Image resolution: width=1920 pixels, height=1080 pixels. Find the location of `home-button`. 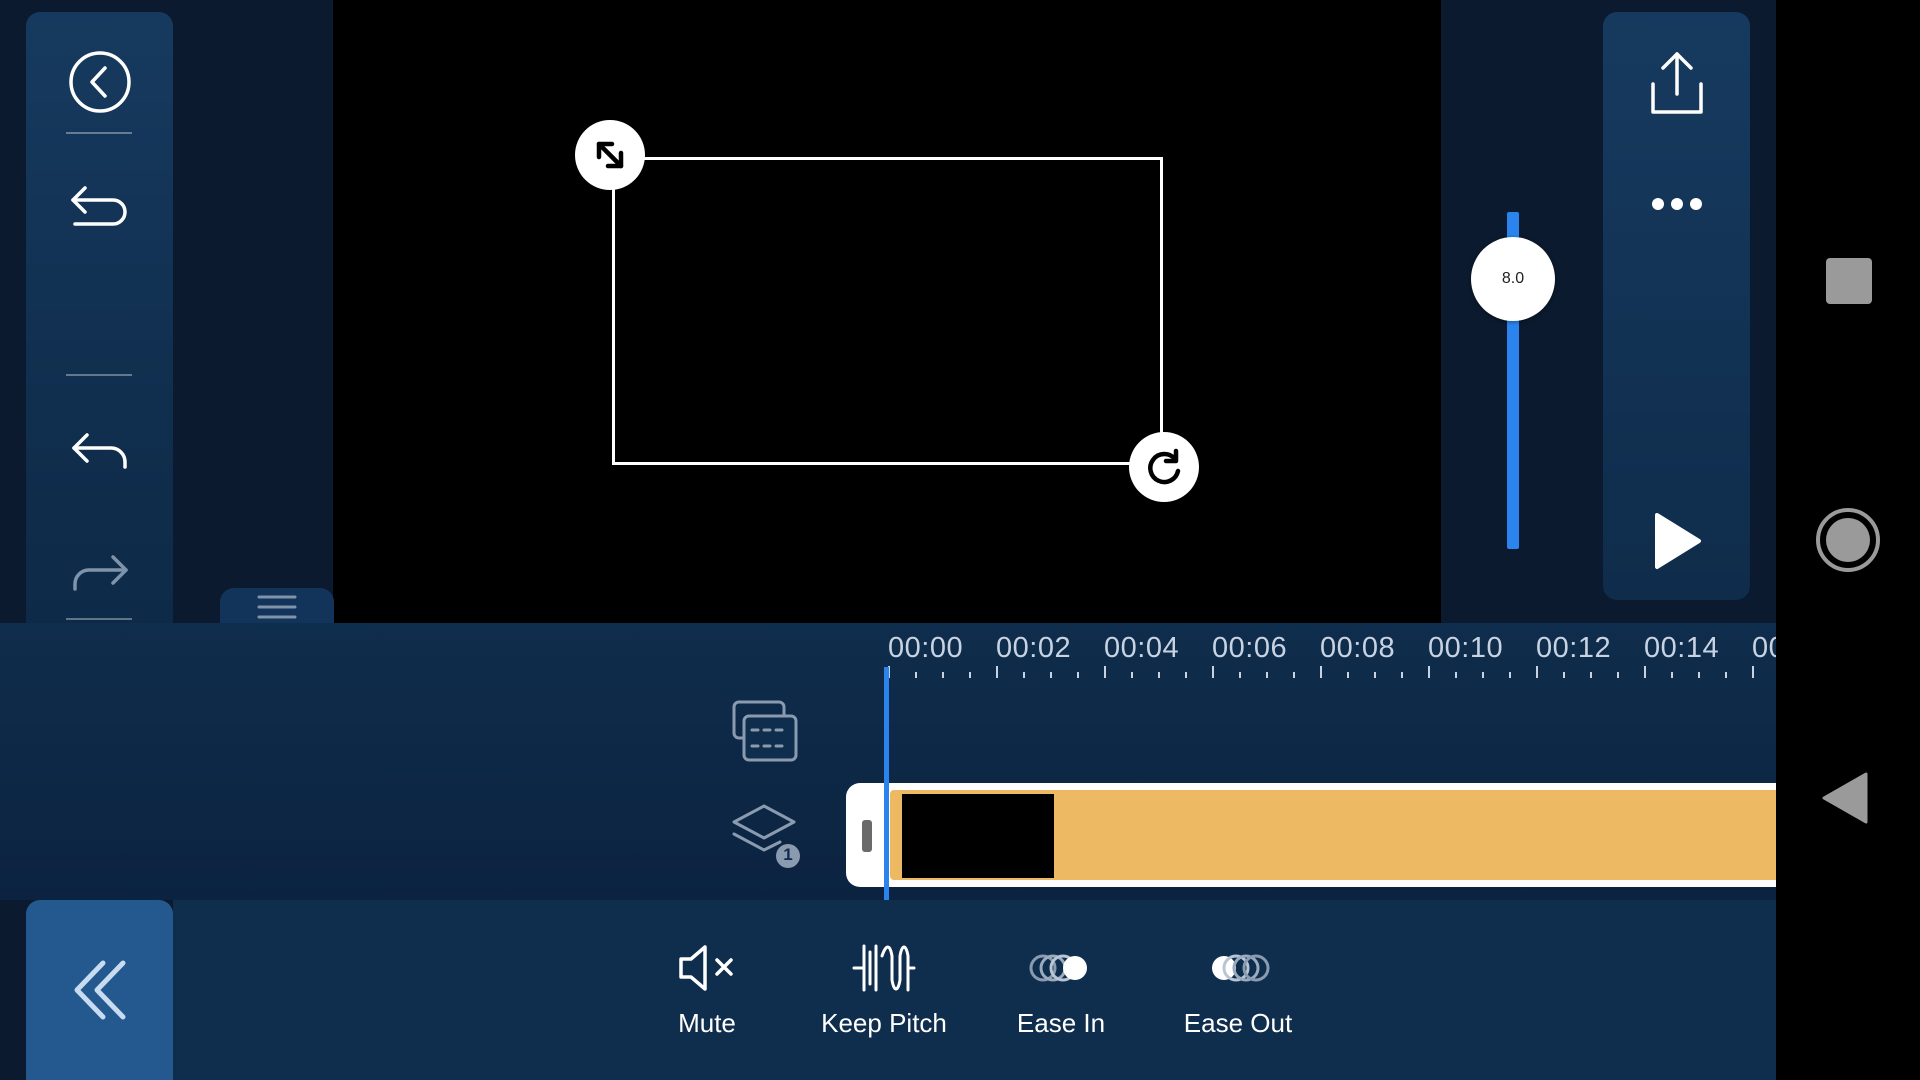

home-button is located at coordinates (1848, 540).